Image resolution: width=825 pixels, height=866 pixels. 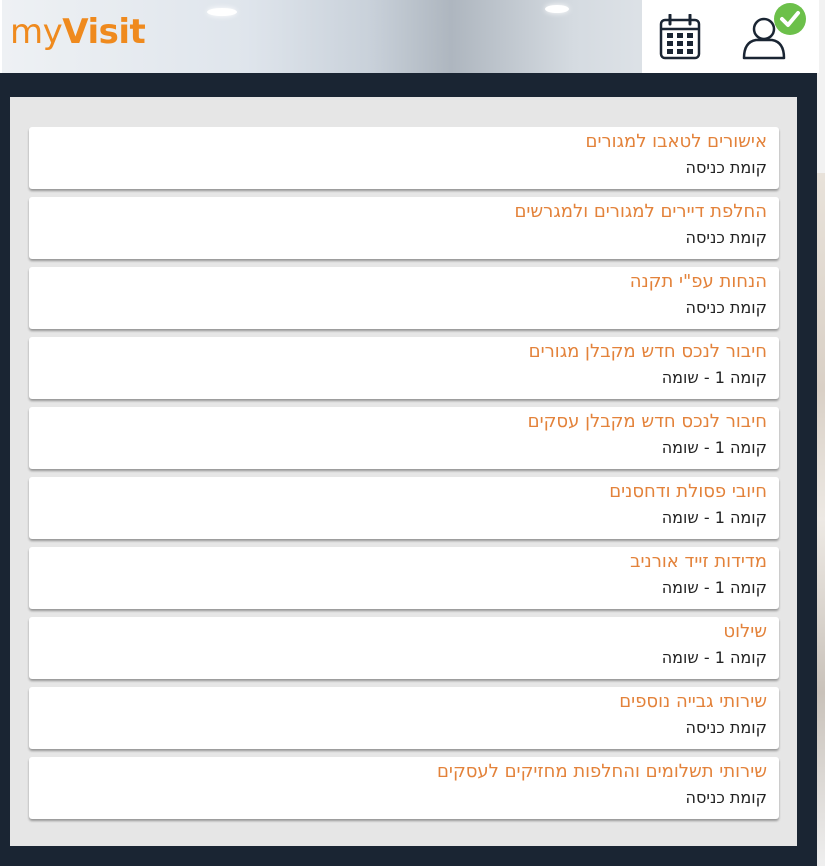 I want to click on service-item: אישורים לטאבו למגורים קומת כניסה, so click(x=404, y=158).